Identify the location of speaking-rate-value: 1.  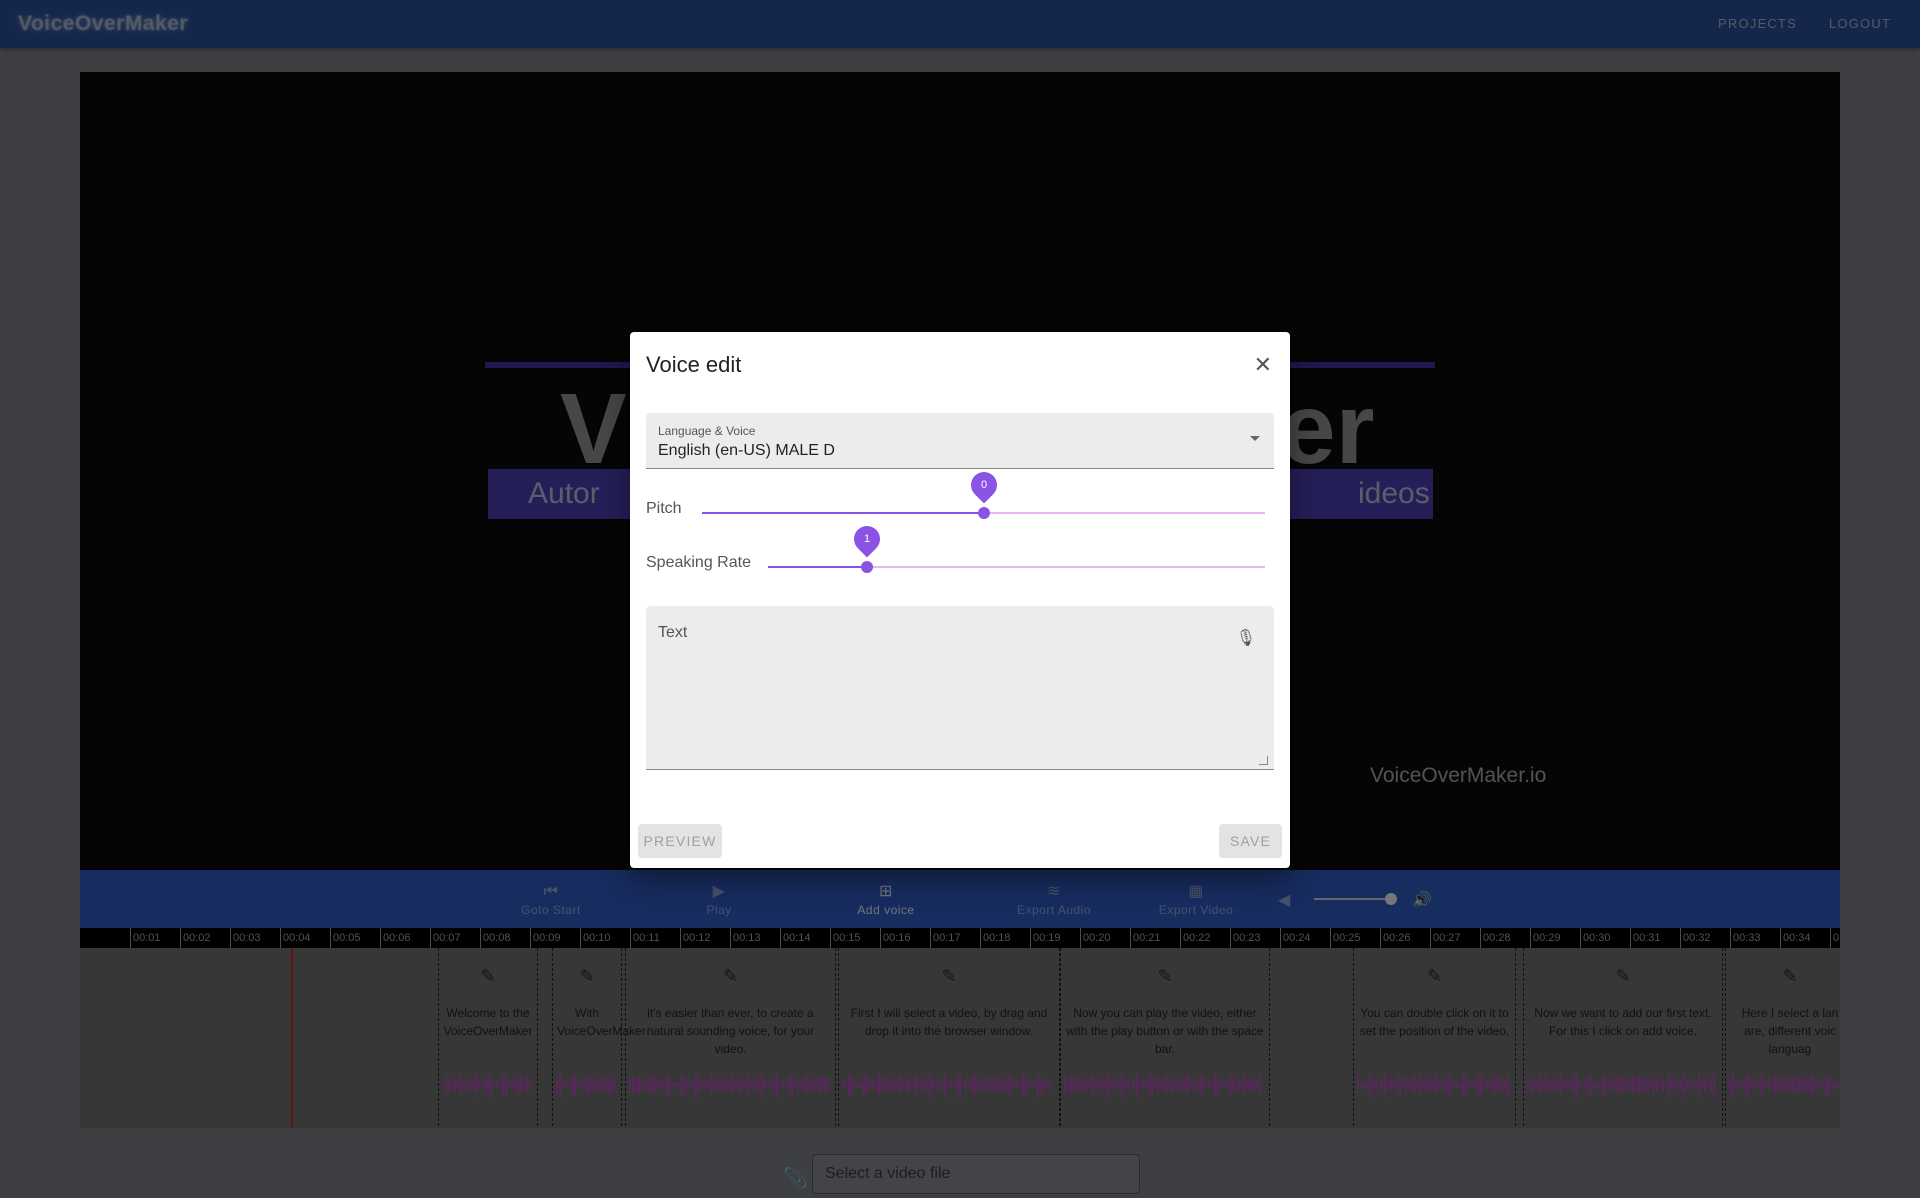
(867, 539).